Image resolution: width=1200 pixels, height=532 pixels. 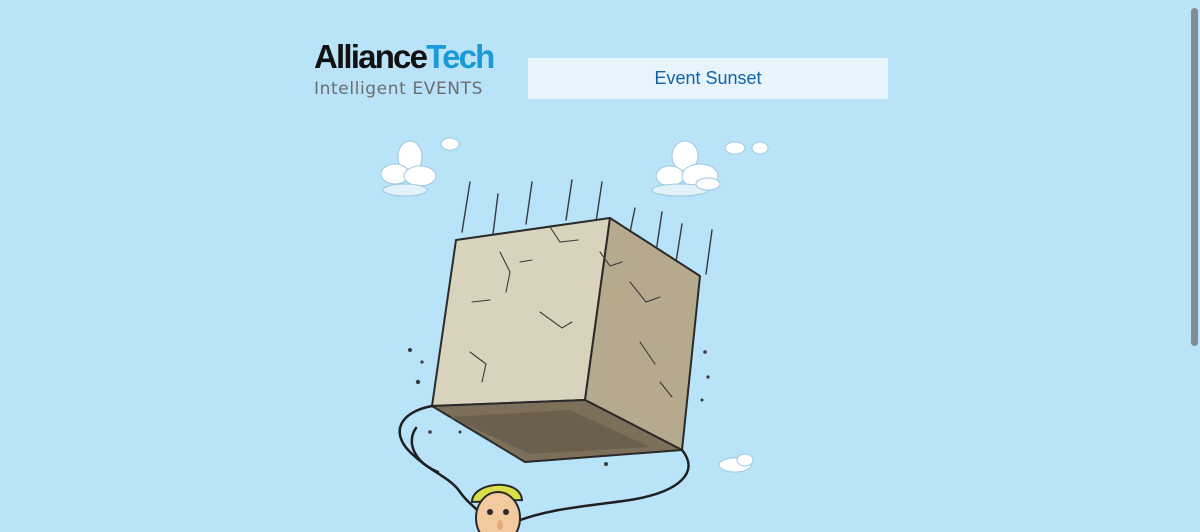 What do you see at coordinates (371, 56) in the screenshot?
I see `logo-alliance-text: Alliance` at bounding box center [371, 56].